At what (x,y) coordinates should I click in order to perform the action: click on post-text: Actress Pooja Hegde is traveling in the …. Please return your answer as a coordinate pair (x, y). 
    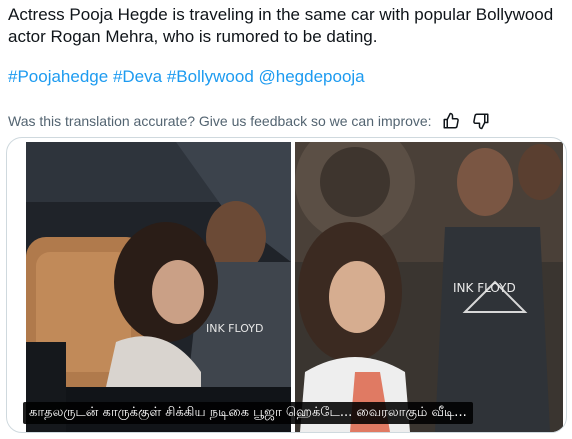
    Looking at the image, I should click on (281, 25).